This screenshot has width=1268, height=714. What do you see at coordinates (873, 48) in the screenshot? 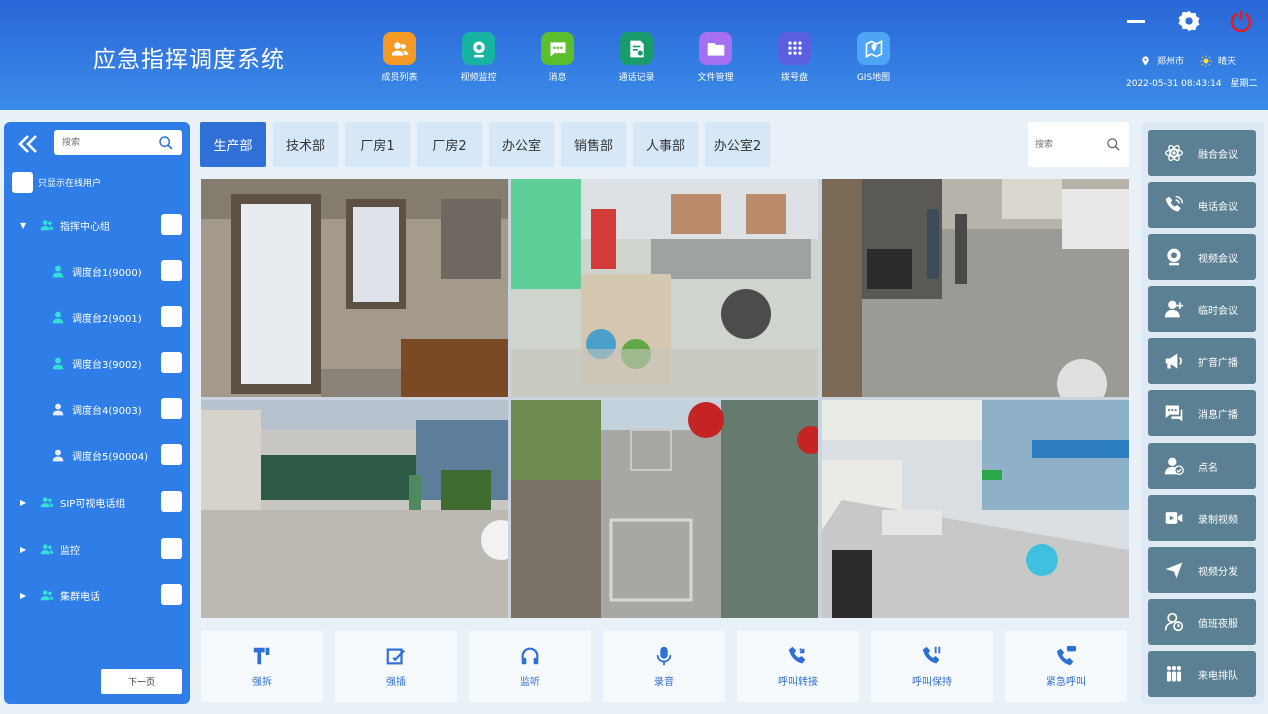
I see `map-pin-icon` at bounding box center [873, 48].